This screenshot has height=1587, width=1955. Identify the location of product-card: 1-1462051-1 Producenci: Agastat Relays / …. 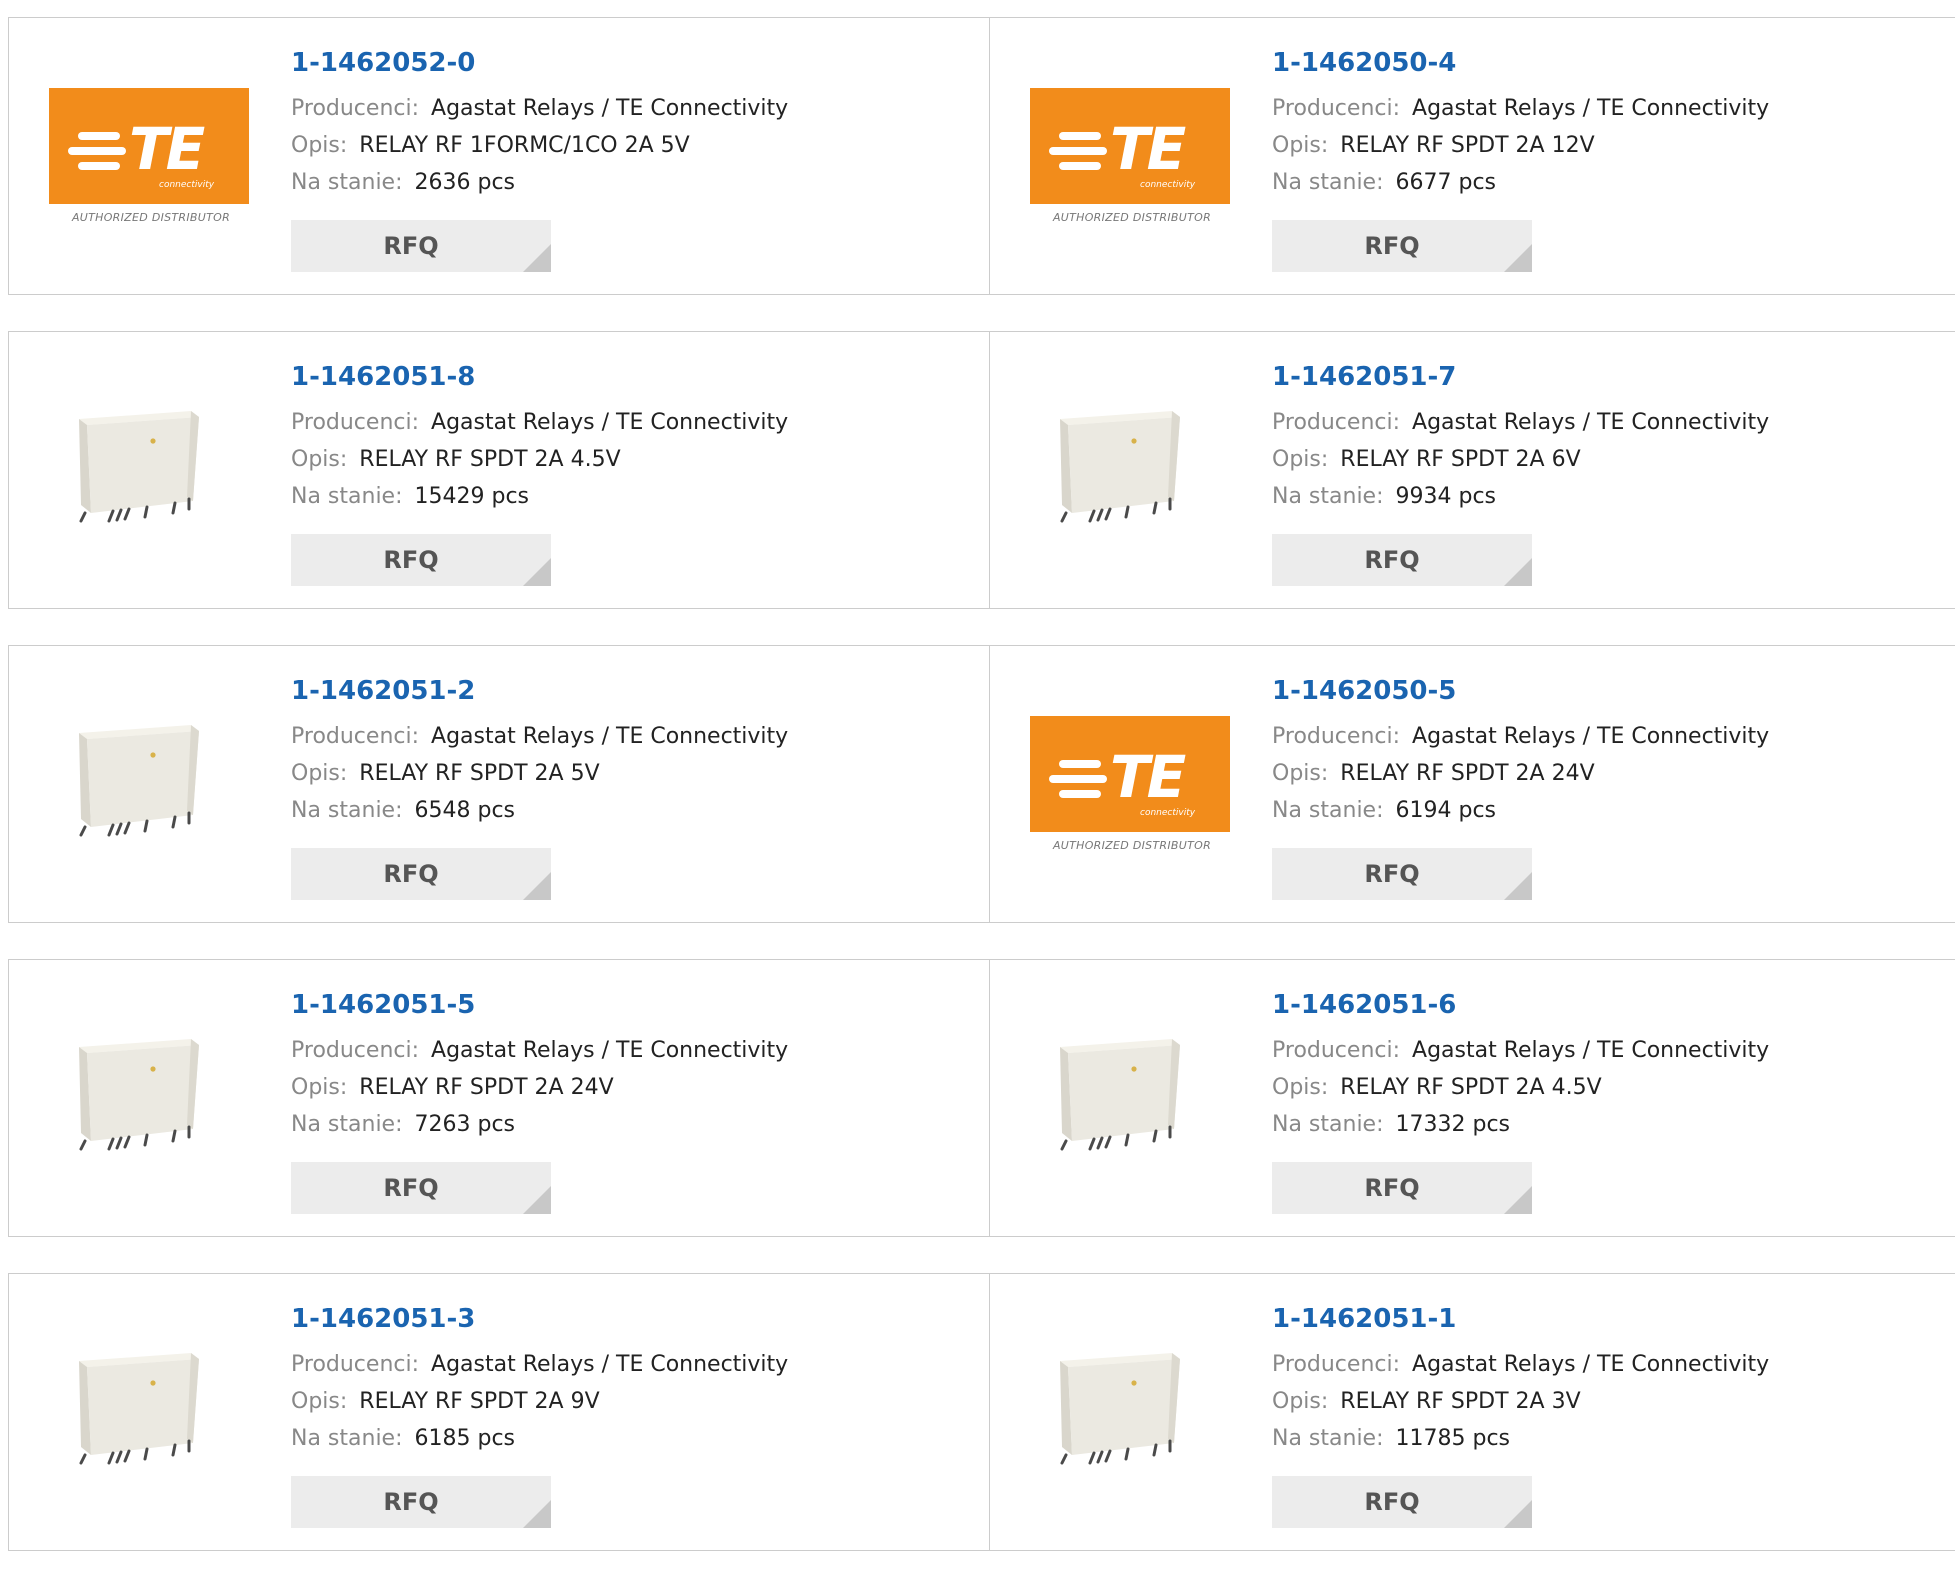
(1472, 1412).